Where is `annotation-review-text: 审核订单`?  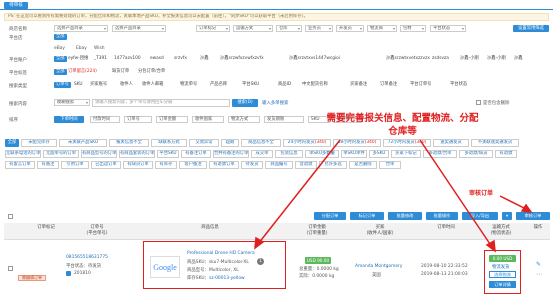
annotation-review-text: 审核订单 is located at coordinates (481, 193).